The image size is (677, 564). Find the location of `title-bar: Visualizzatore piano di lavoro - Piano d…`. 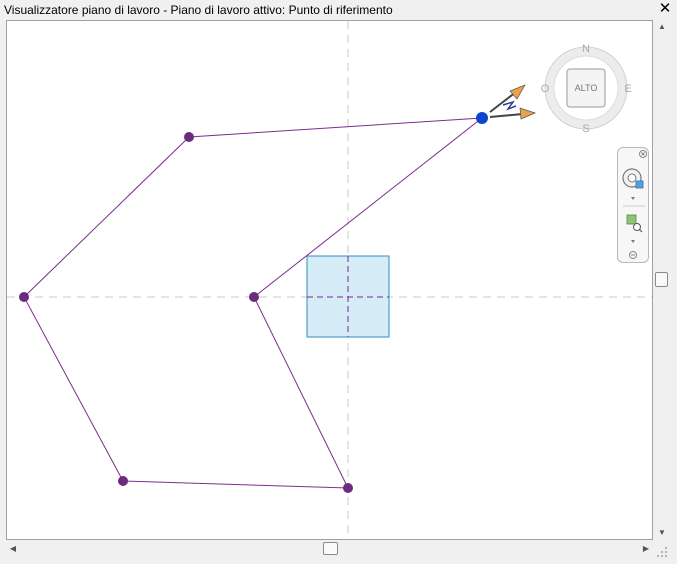

title-bar: Visualizzatore piano di lavoro - Piano d… is located at coordinates (338, 10).